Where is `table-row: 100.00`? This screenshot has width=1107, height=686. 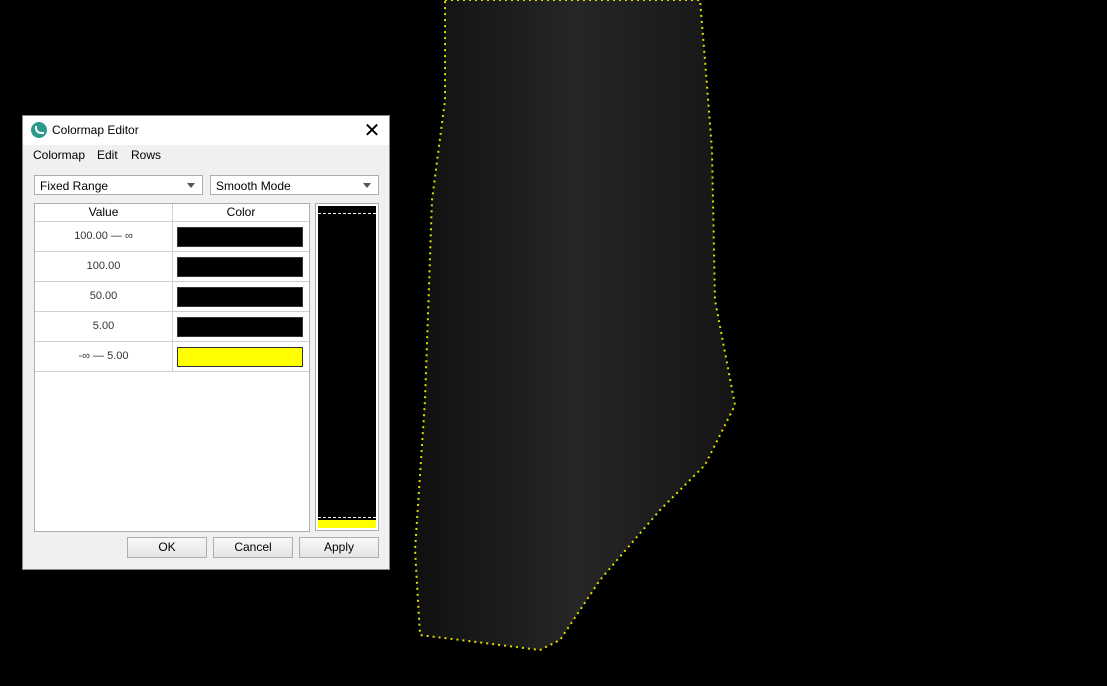
table-row: 100.00 is located at coordinates (172, 267).